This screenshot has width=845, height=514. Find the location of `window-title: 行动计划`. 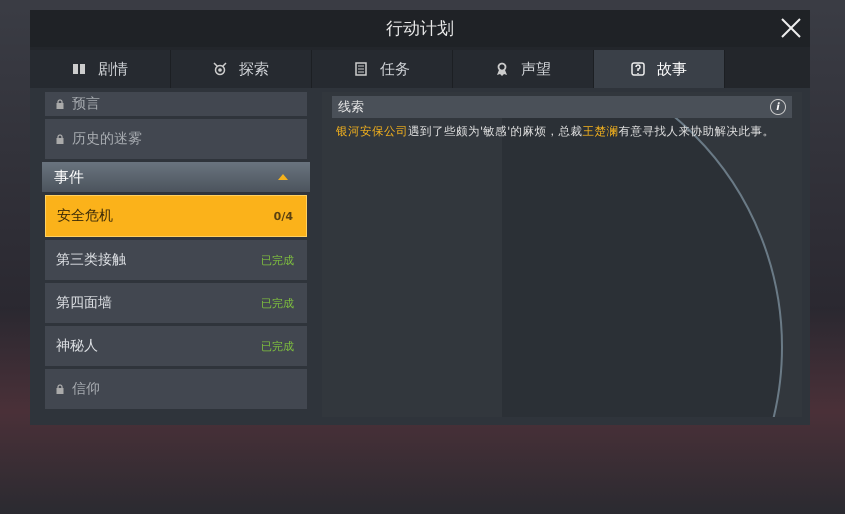

window-title: 行动计划 is located at coordinates (420, 29).